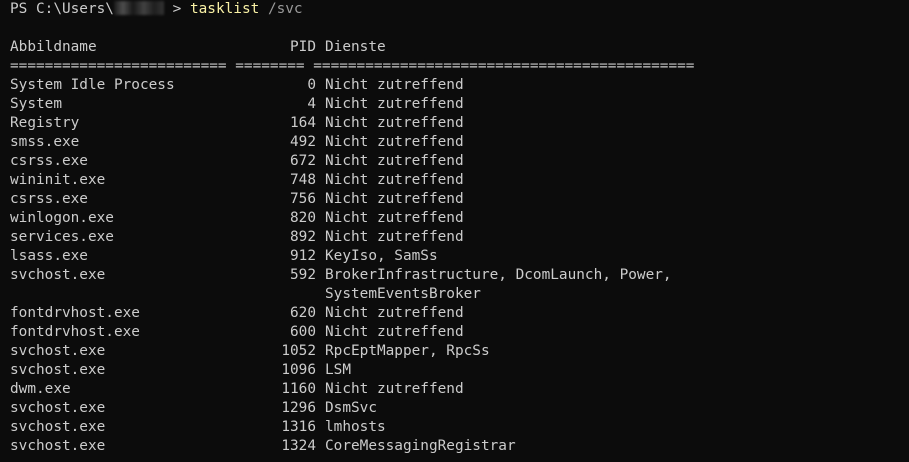  I want to click on cell-services: SystemEventsBroker, so click(403, 294).